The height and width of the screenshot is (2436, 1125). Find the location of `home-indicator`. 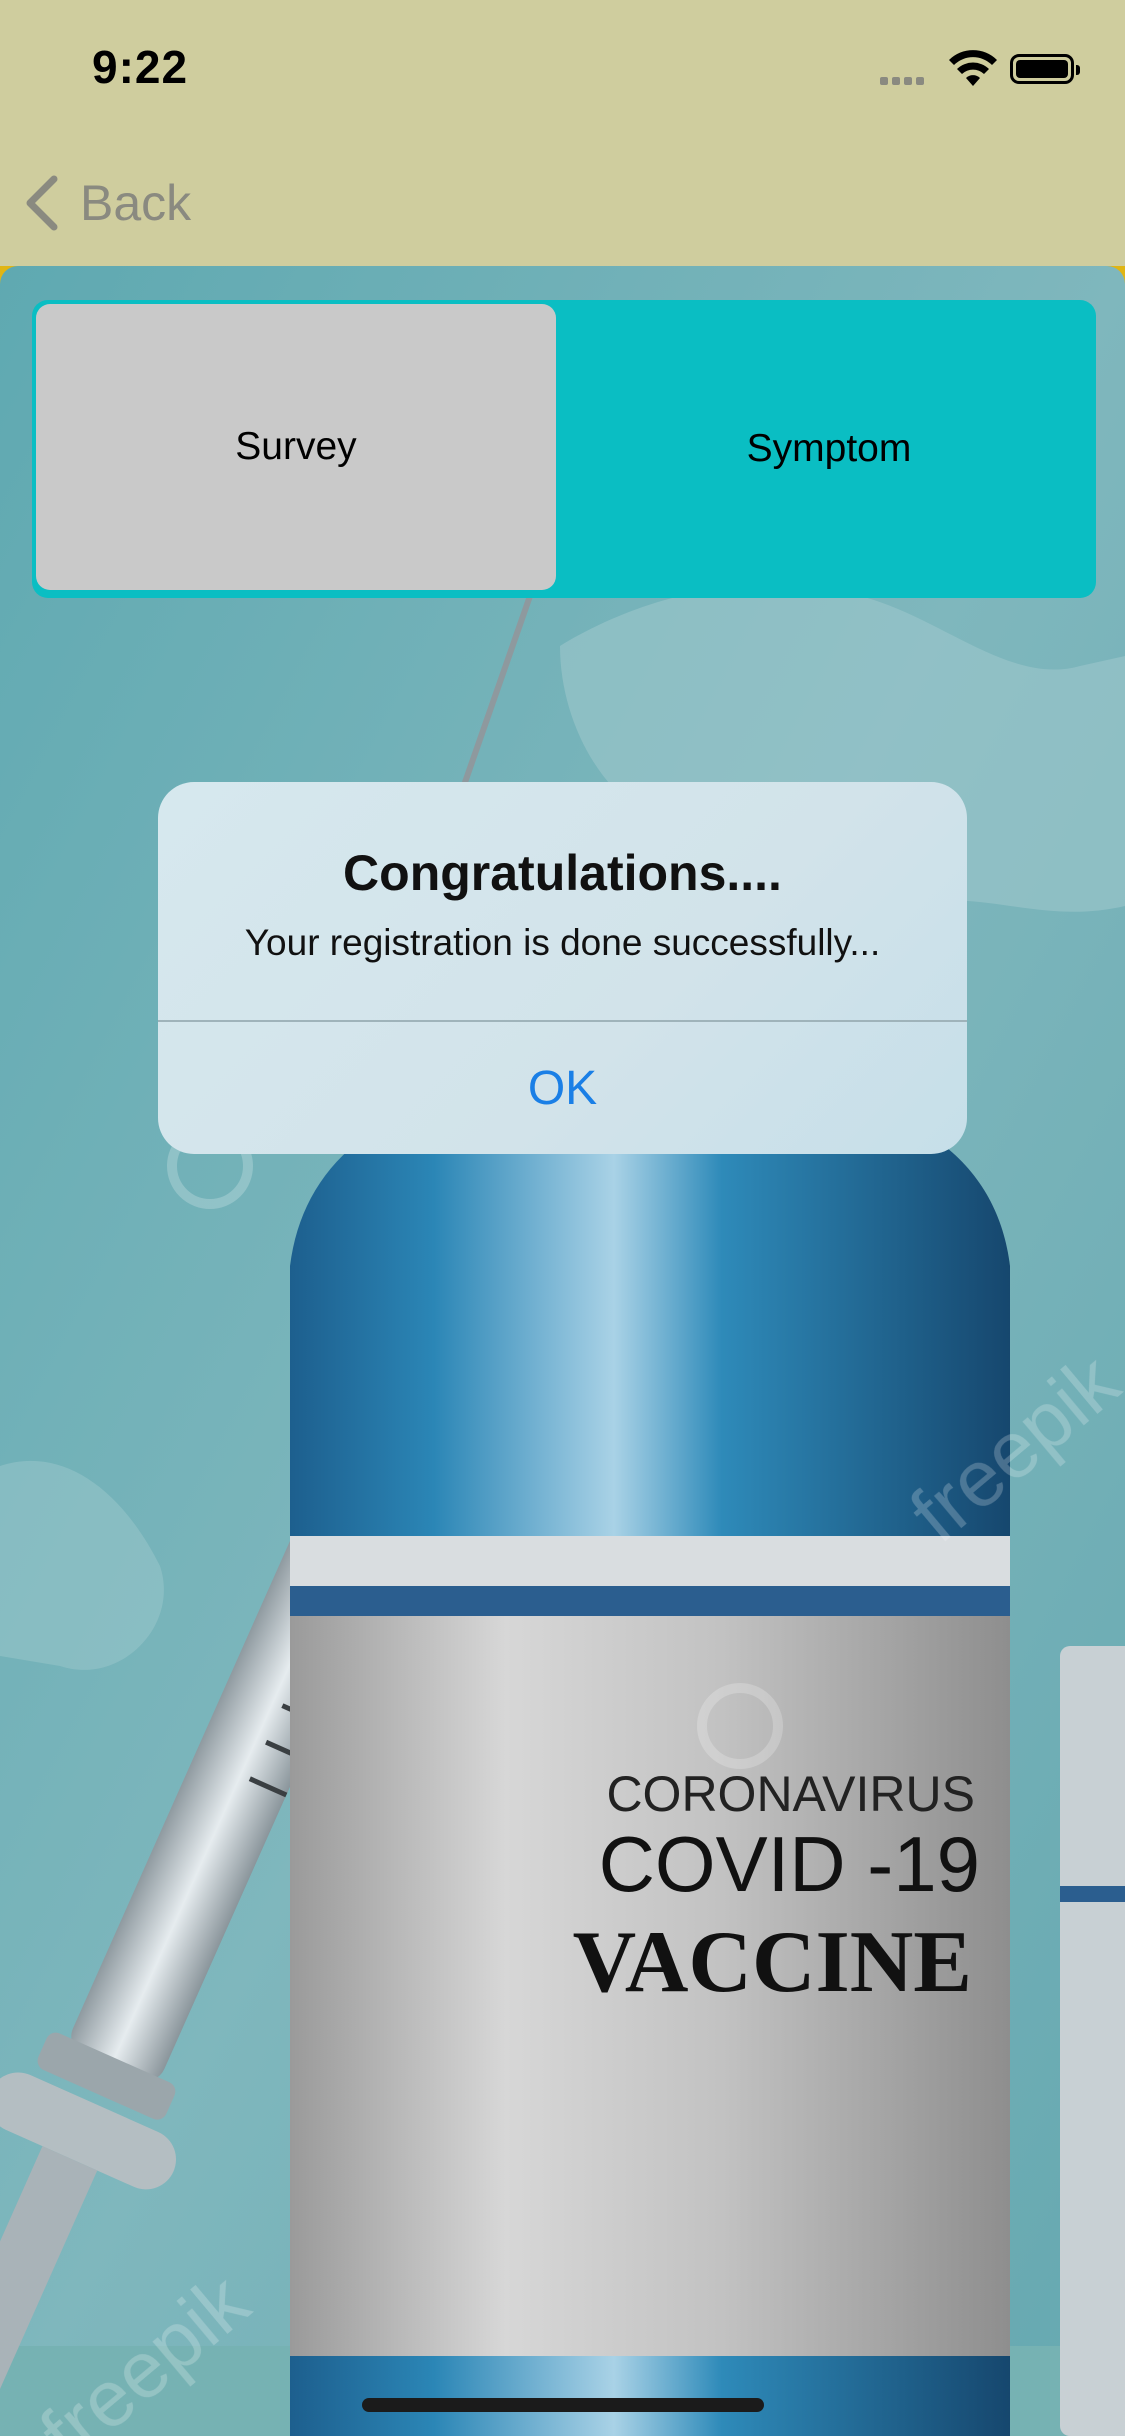

home-indicator is located at coordinates (563, 2405).